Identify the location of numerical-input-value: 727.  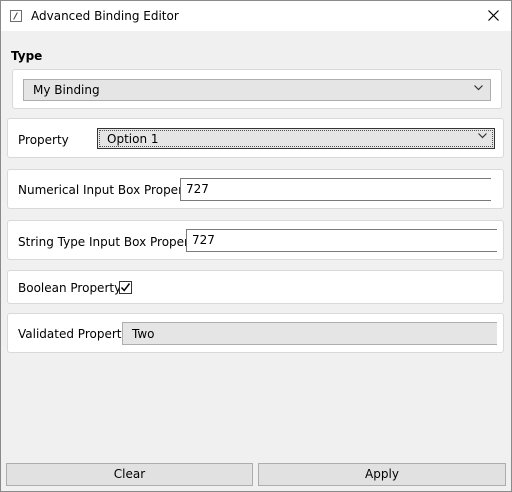
(197, 189).